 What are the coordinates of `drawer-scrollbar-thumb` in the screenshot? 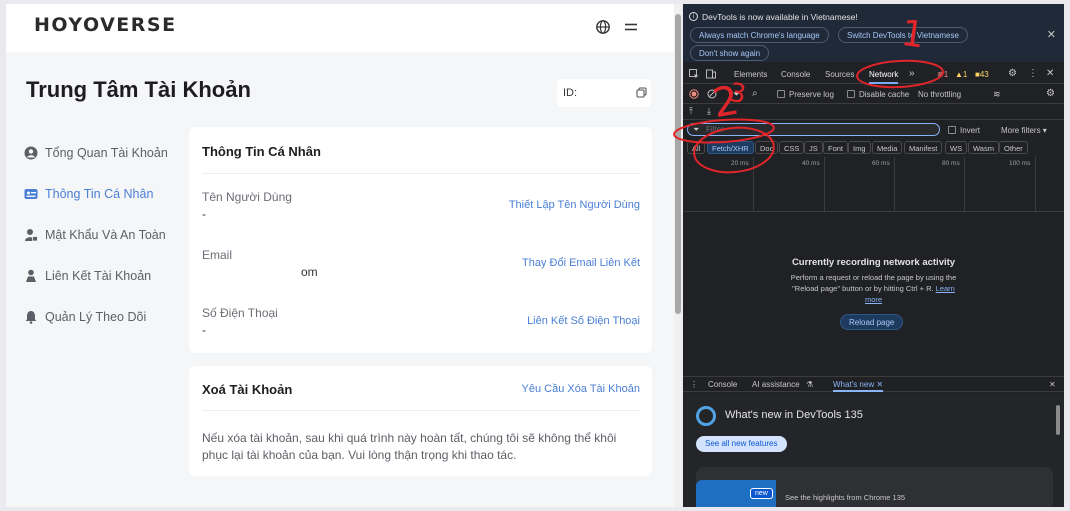 It's located at (1058, 420).